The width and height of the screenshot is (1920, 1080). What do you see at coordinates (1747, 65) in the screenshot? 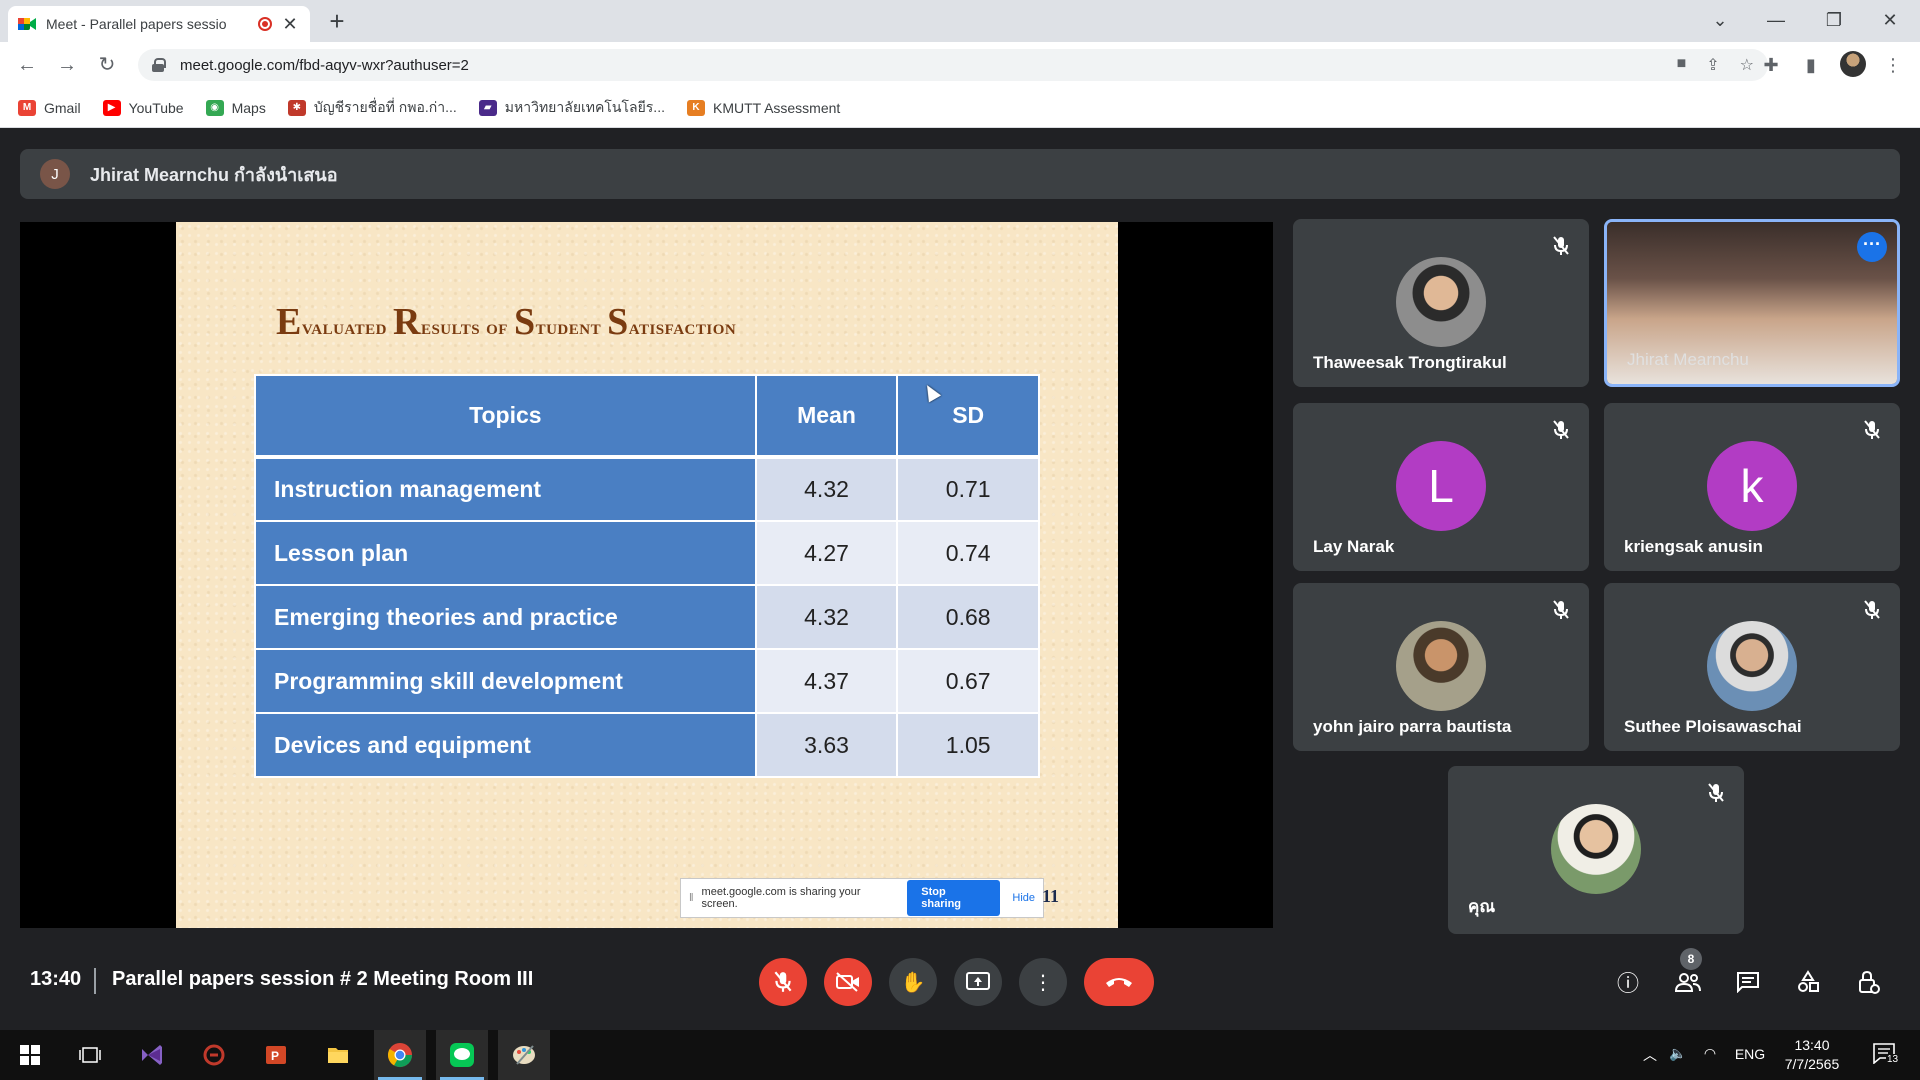
I see `bookmark-star-icon: ☆` at bounding box center [1747, 65].